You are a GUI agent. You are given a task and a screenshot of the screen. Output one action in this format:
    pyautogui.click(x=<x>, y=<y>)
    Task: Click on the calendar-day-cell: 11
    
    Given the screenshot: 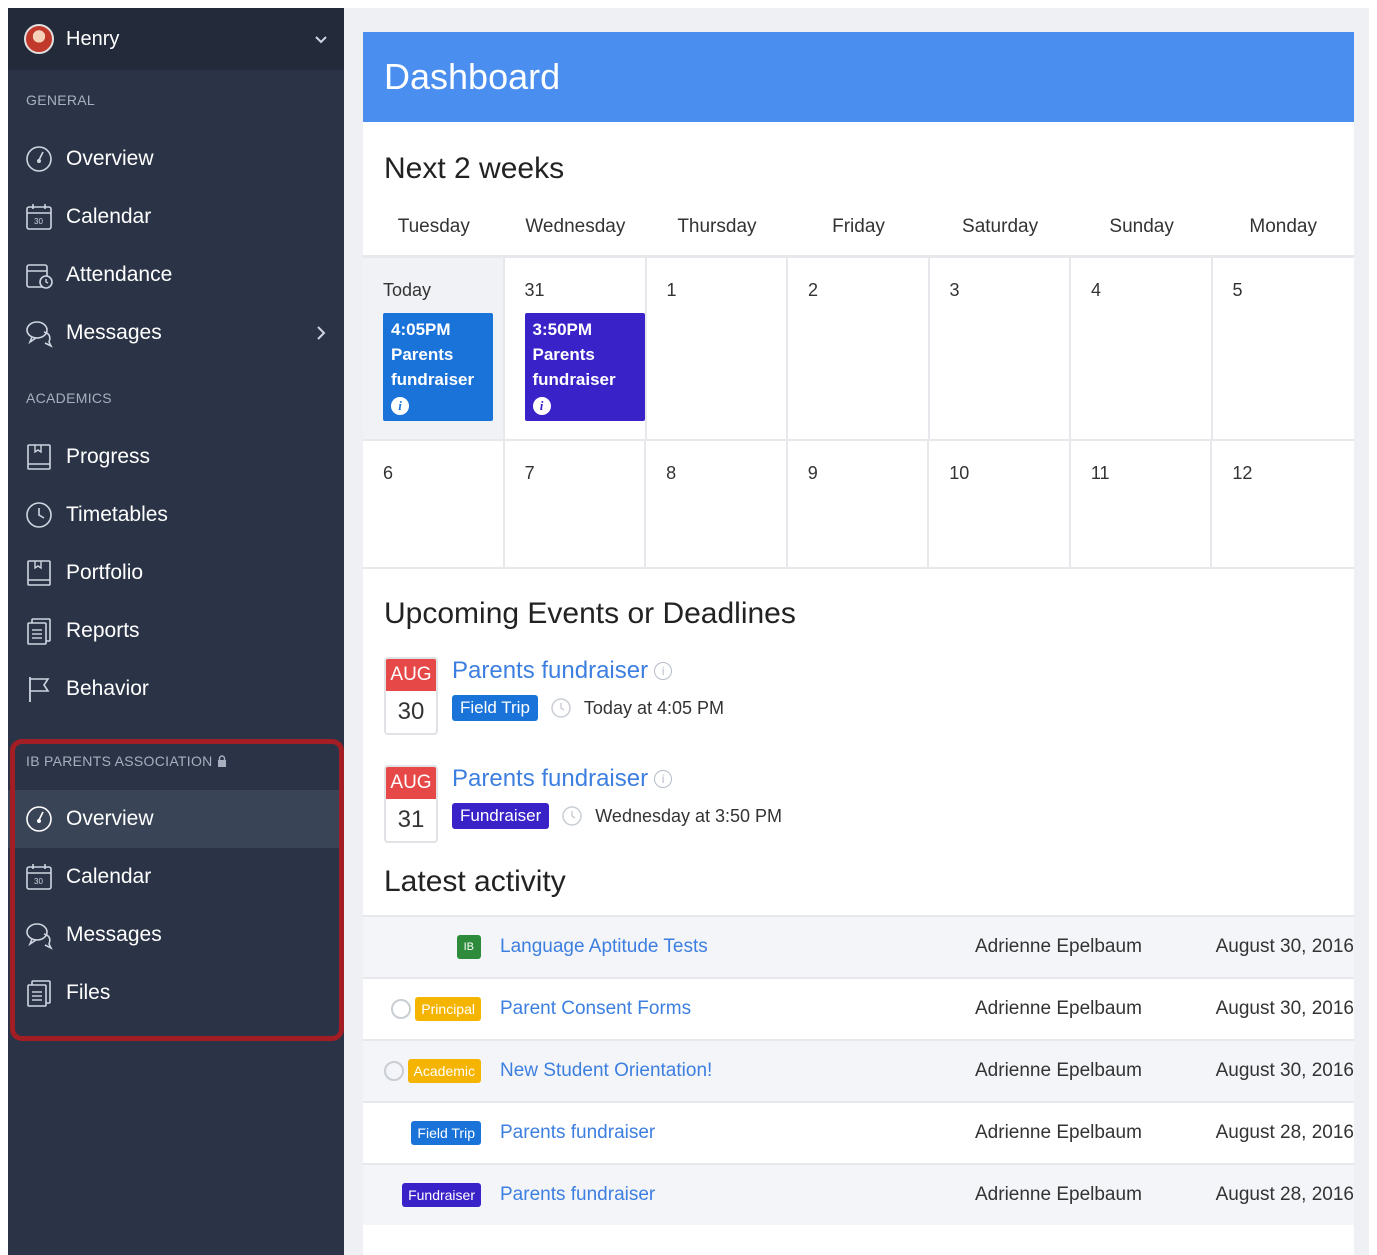 What is the action you would take?
    pyautogui.click(x=1141, y=505)
    